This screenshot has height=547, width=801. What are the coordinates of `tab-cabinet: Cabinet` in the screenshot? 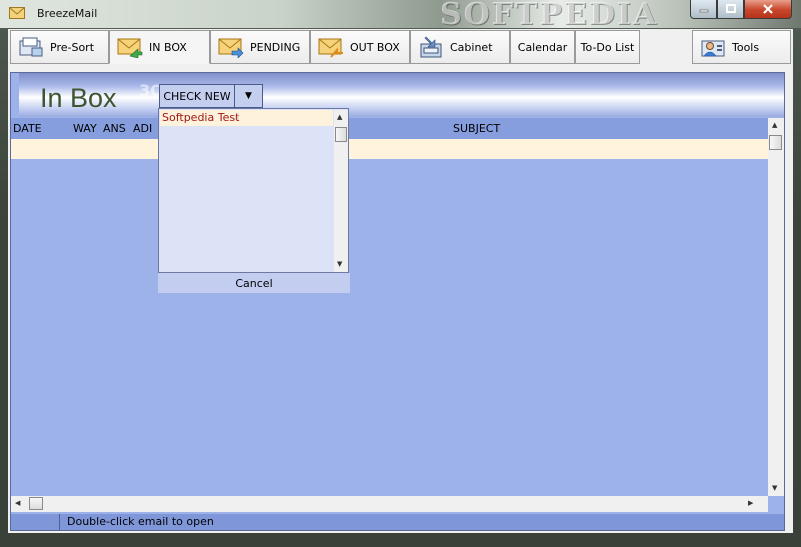 It's located at (460, 47).